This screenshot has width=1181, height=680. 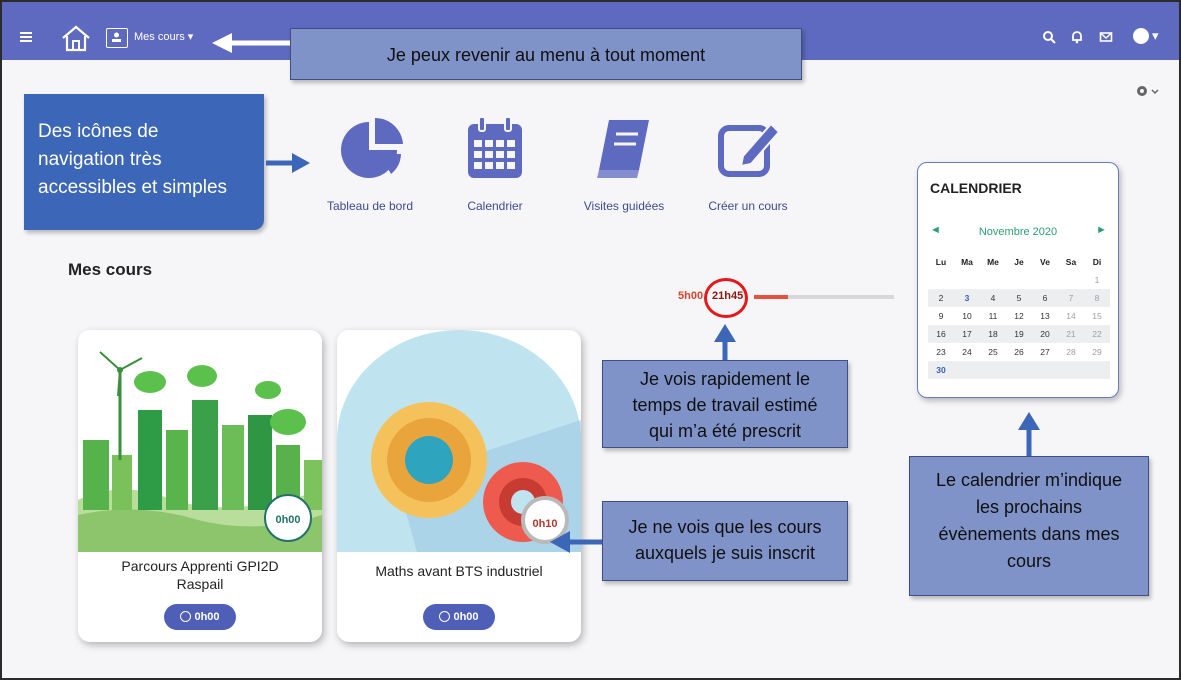 What do you see at coordinates (186, 616) in the screenshot?
I see `clock-icon` at bounding box center [186, 616].